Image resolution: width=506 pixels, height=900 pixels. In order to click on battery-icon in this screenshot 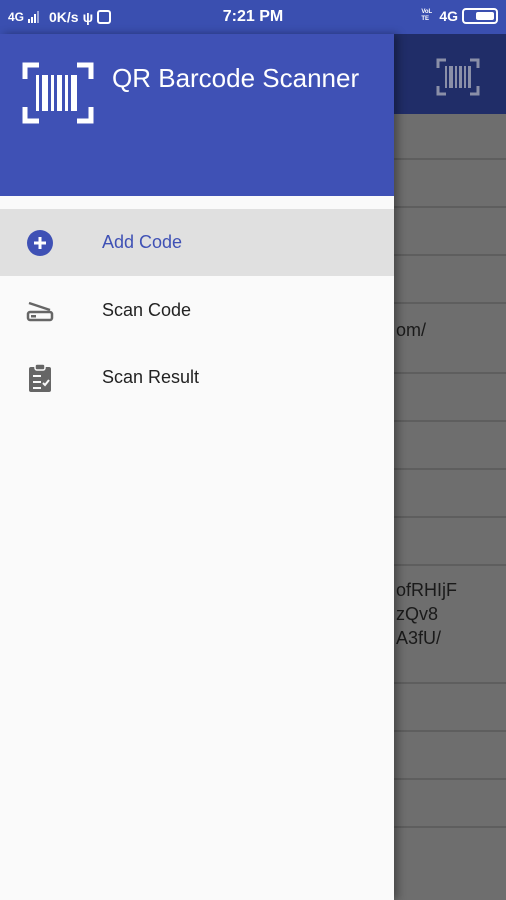, I will do `click(480, 16)`.